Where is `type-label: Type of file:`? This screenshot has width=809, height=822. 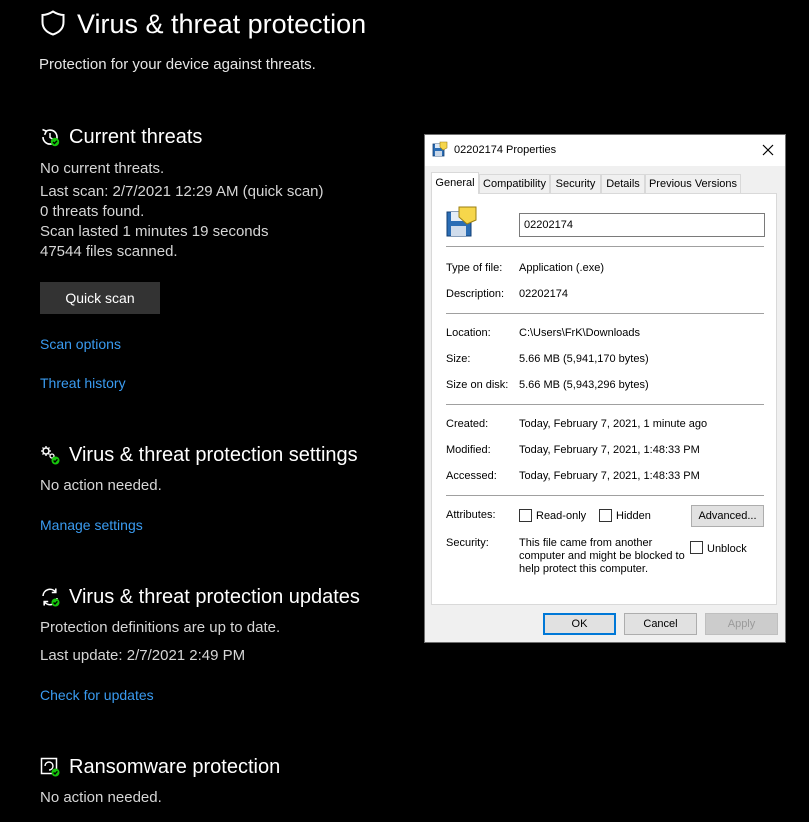
type-label: Type of file: is located at coordinates (474, 268).